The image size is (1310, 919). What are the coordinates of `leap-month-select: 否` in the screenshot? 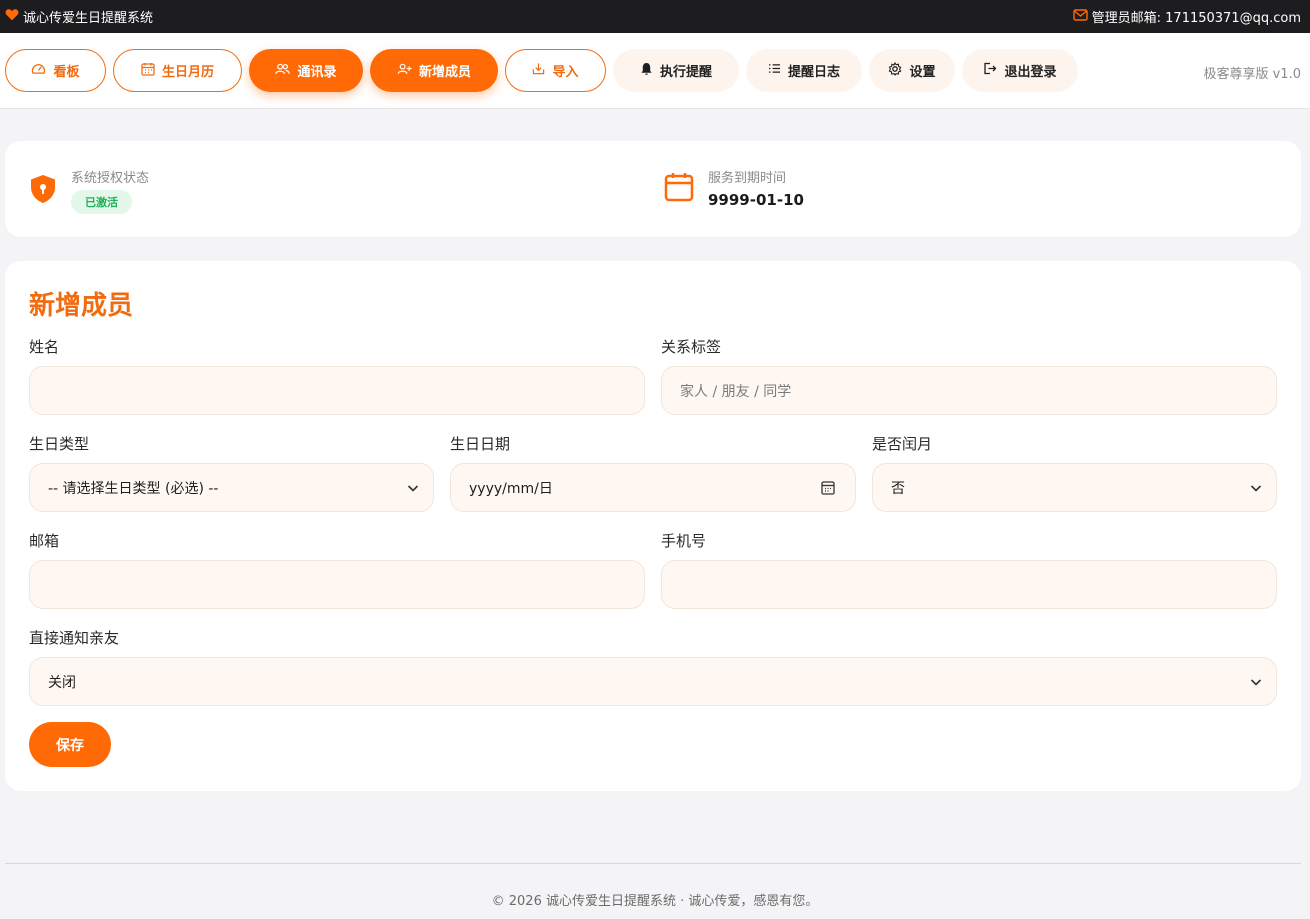 It's located at (1074, 487).